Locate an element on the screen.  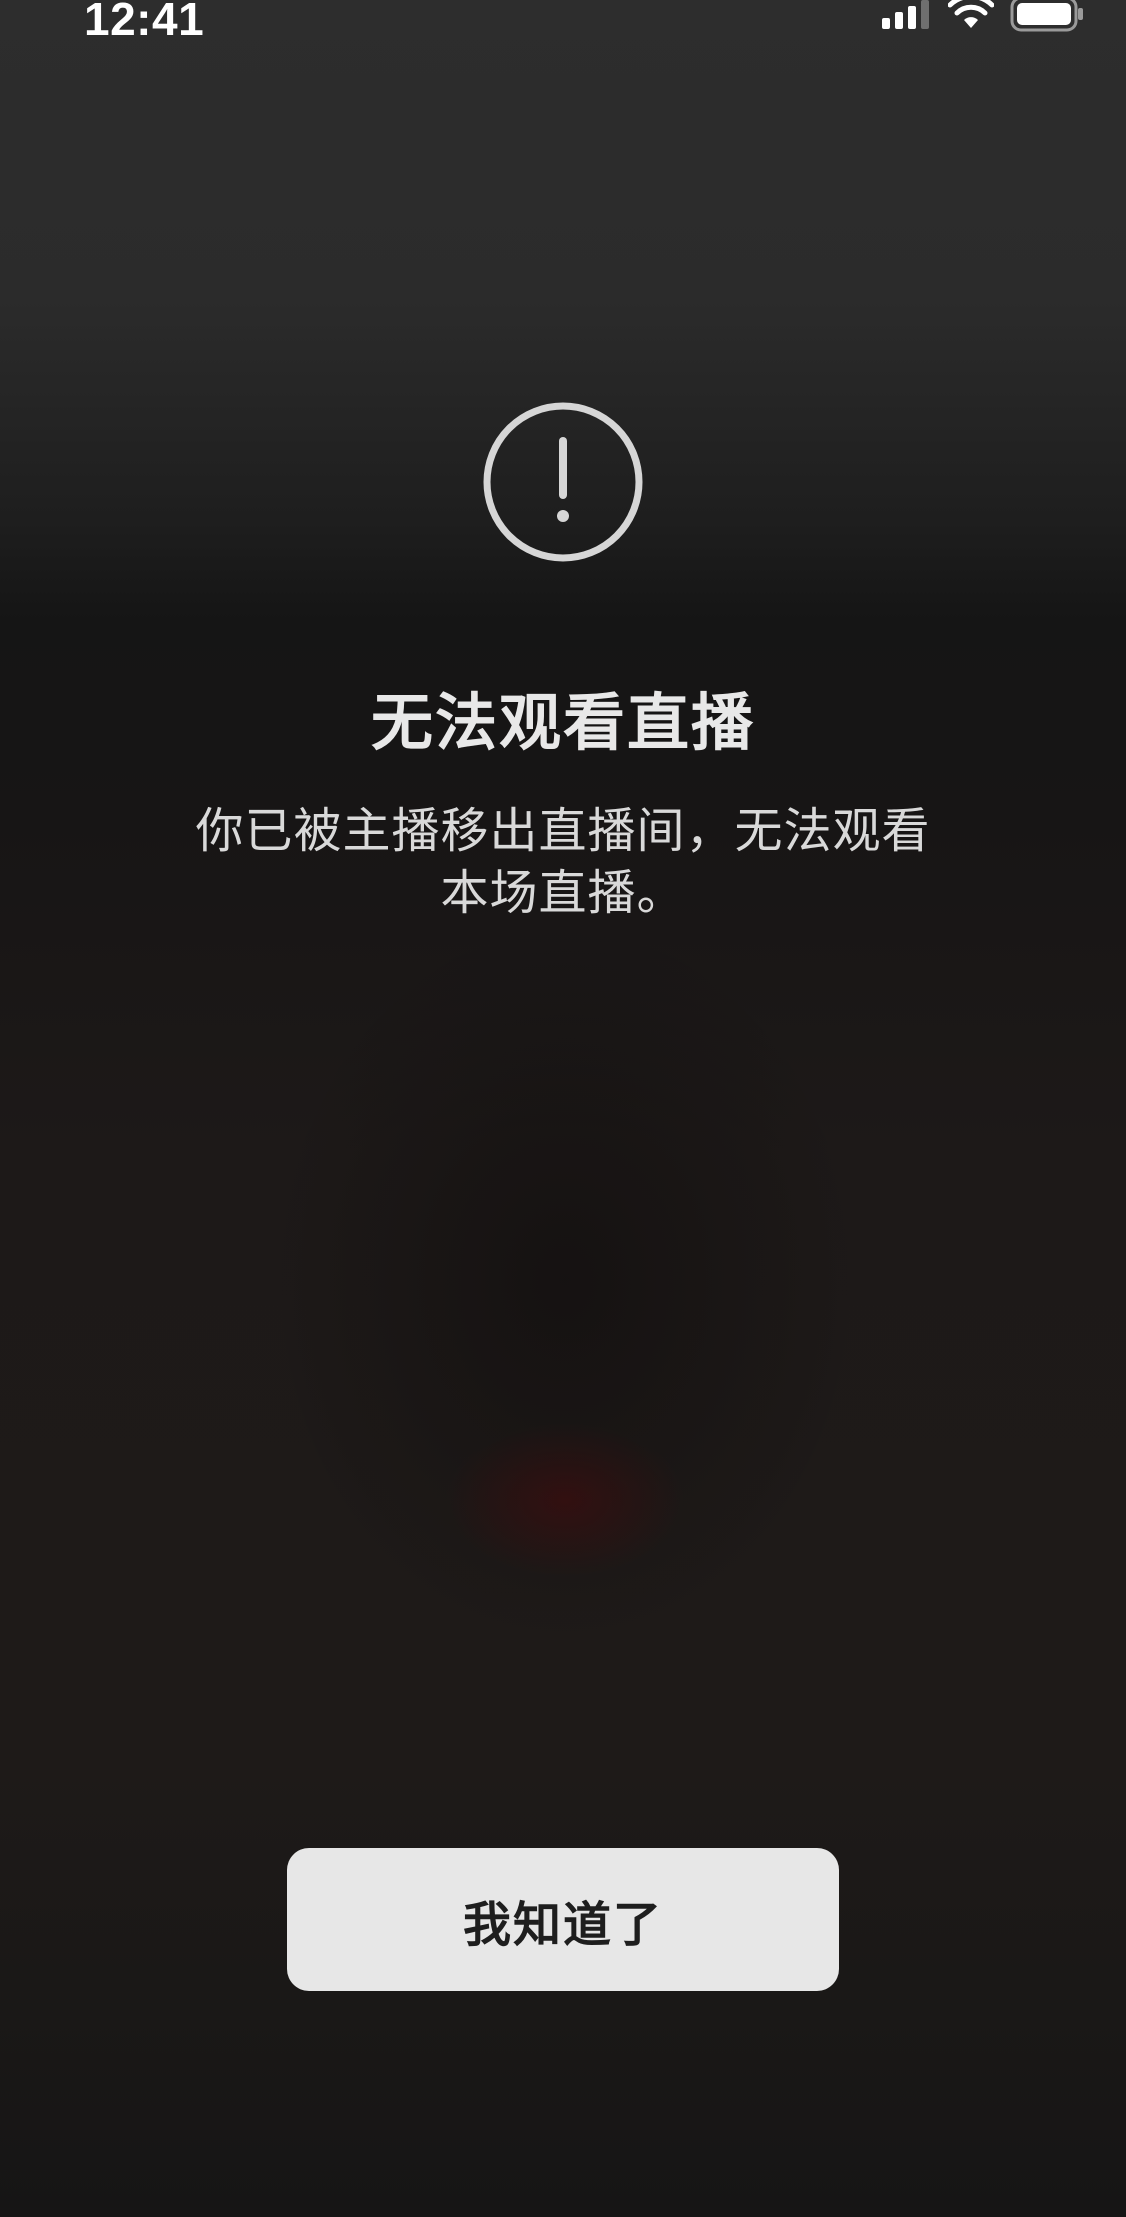
dialog-title: 无法观看直播 is located at coordinates (562, 722).